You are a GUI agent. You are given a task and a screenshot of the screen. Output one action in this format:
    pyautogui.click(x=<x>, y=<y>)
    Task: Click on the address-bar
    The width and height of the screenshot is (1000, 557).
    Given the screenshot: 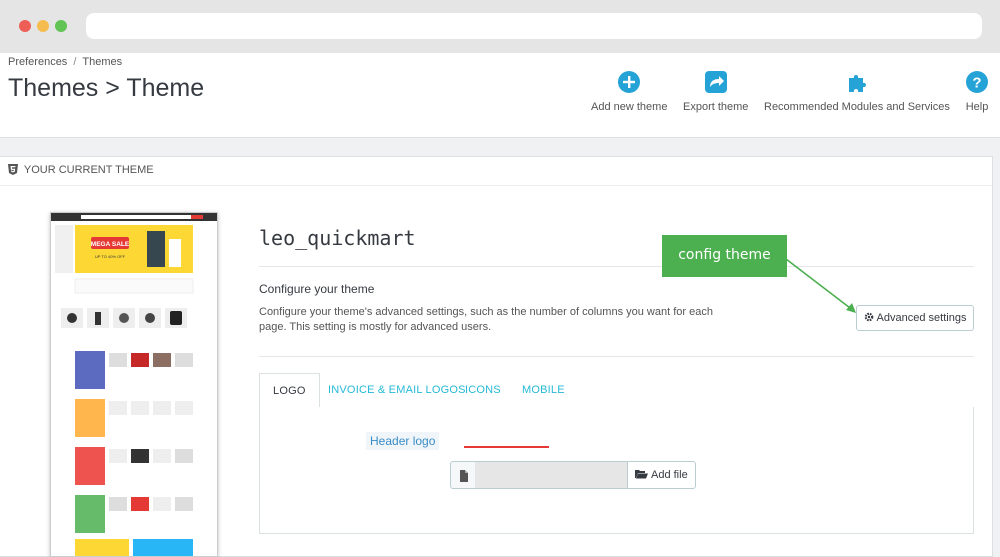 What is the action you would take?
    pyautogui.click(x=534, y=26)
    